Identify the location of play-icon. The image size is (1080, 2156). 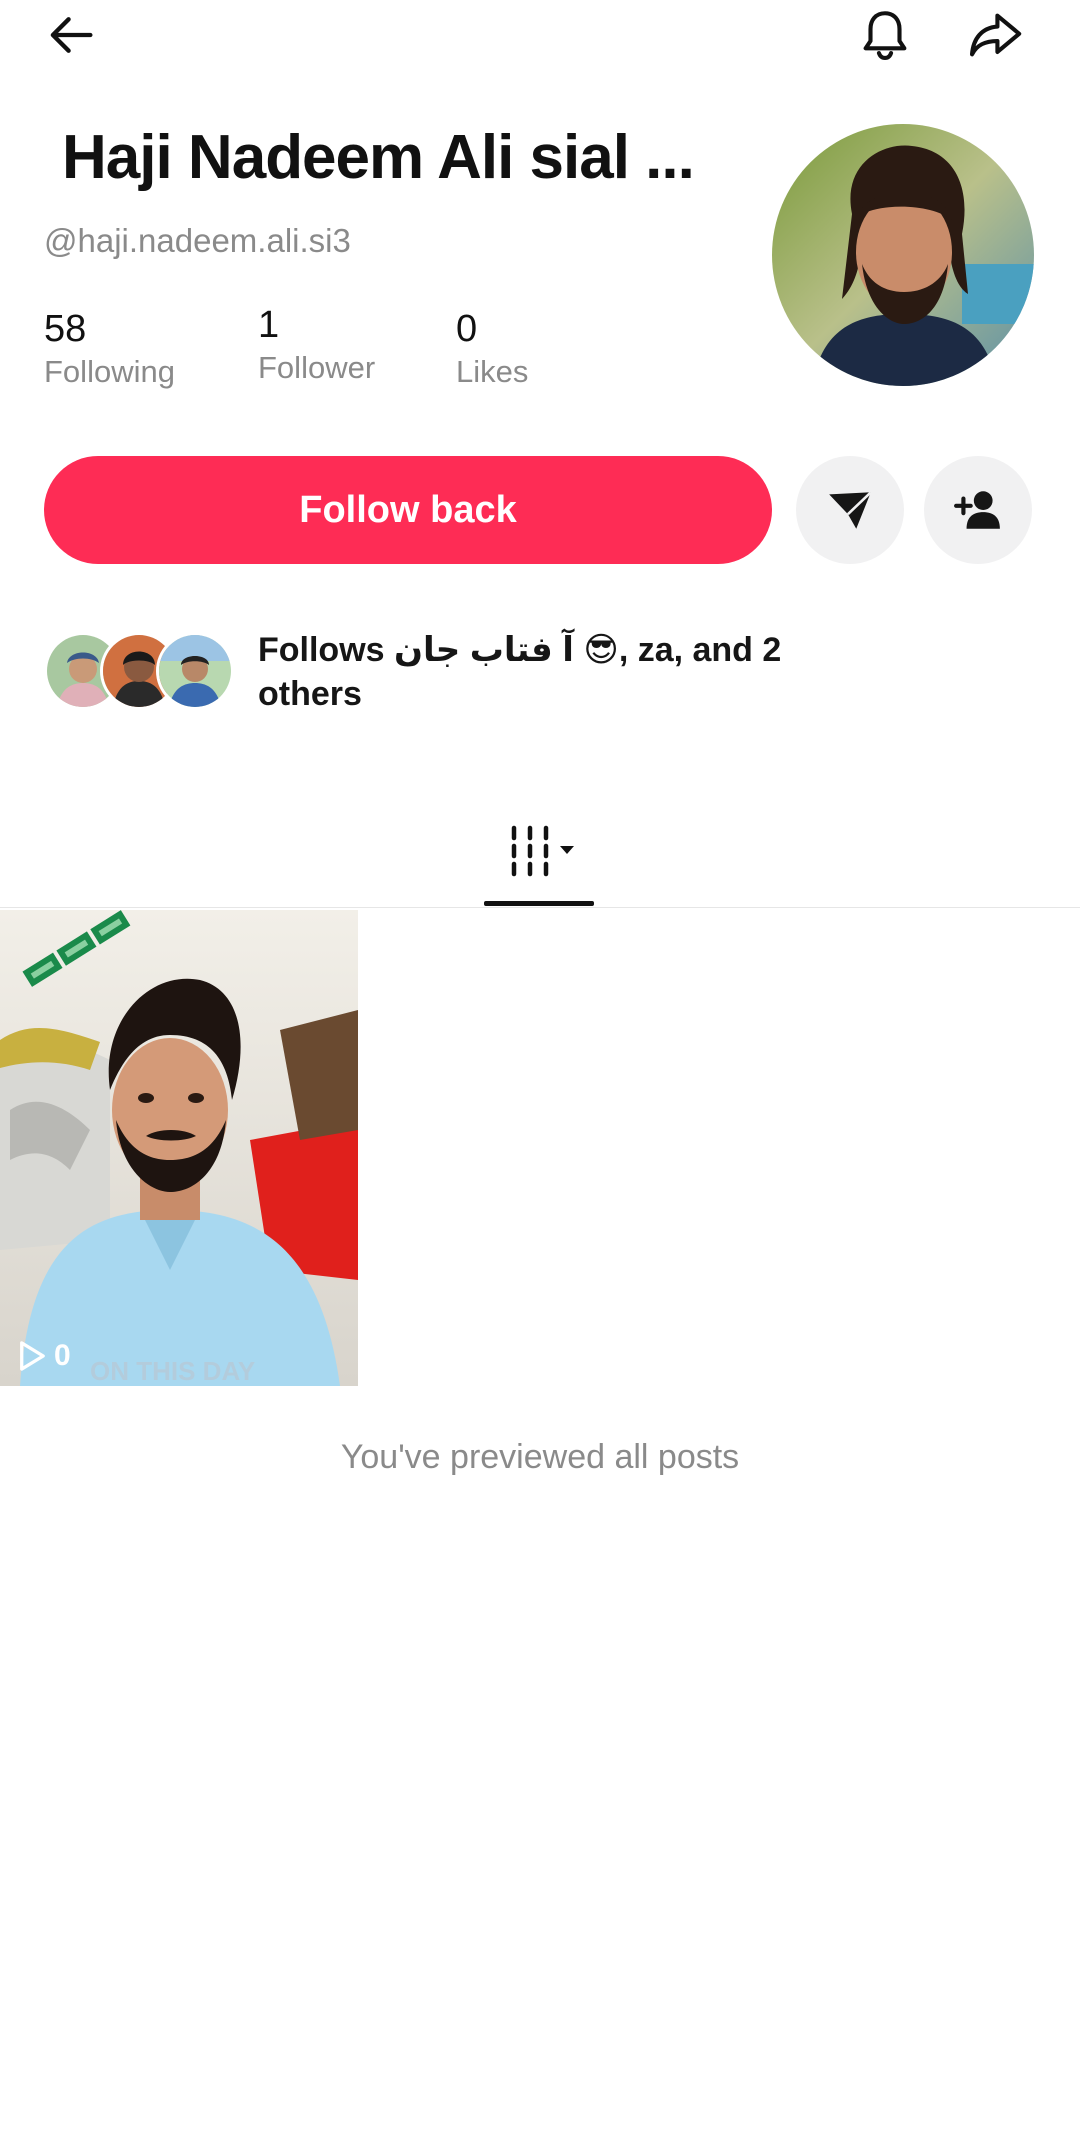
(32, 1356).